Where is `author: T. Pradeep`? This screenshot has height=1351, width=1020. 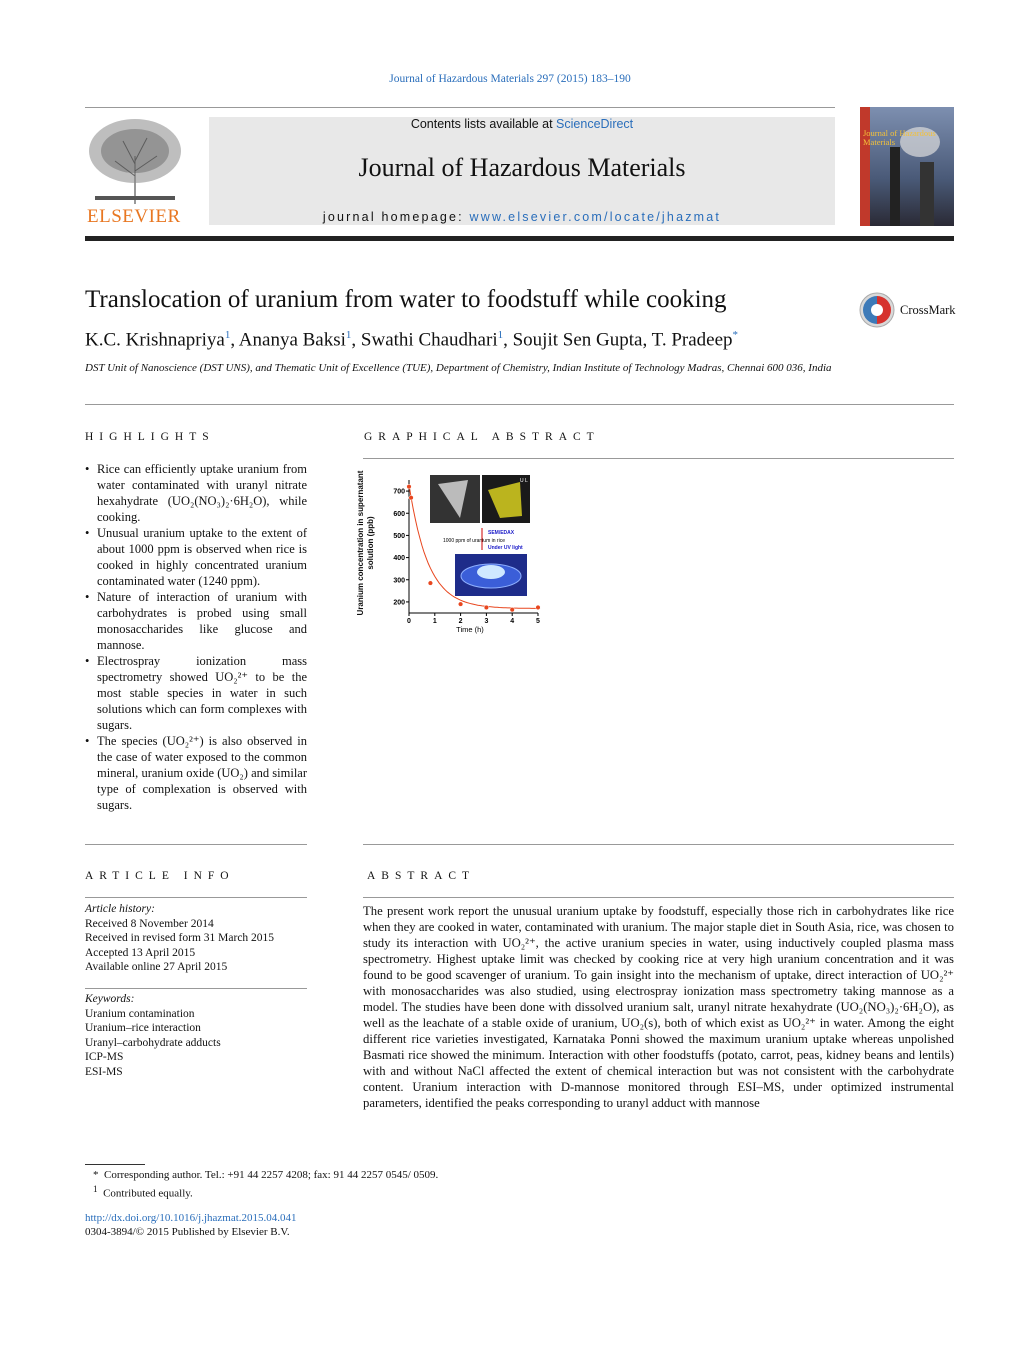
author: T. Pradeep is located at coordinates (692, 339).